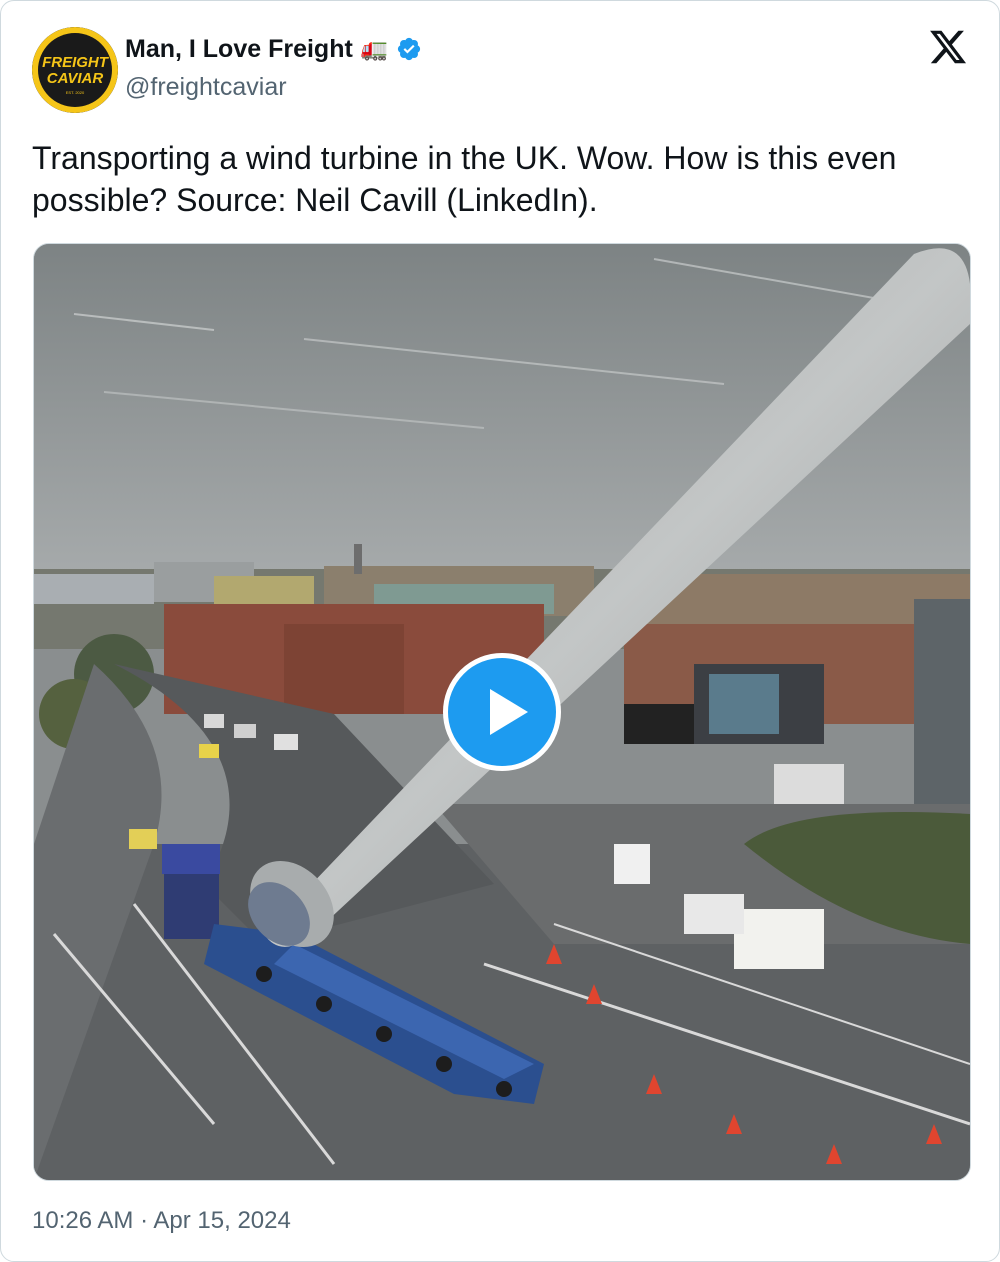 The height and width of the screenshot is (1262, 1000). I want to click on avatar-logo-est: EST. 2020, so click(75, 92).